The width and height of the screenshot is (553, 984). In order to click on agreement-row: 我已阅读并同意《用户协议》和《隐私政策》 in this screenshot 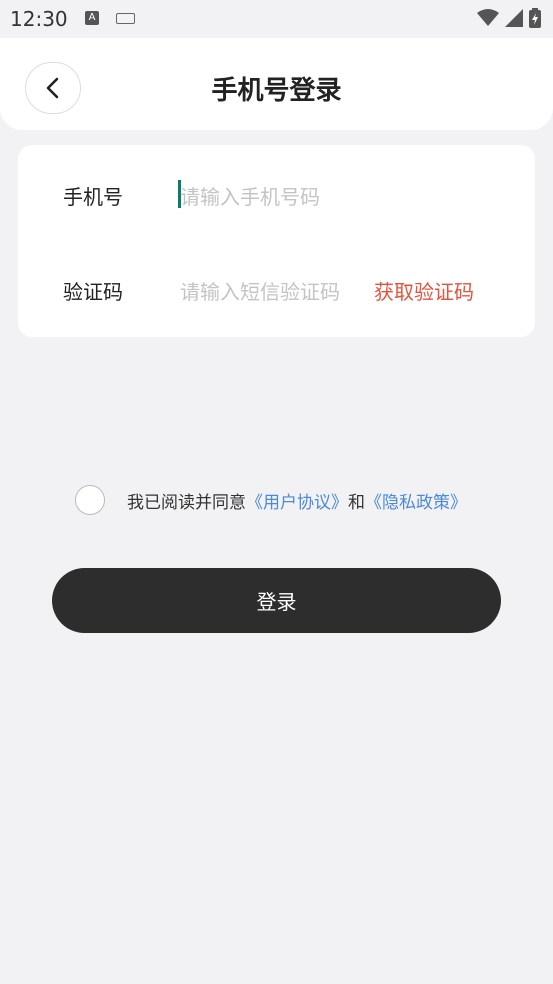, I will do `click(271, 500)`.